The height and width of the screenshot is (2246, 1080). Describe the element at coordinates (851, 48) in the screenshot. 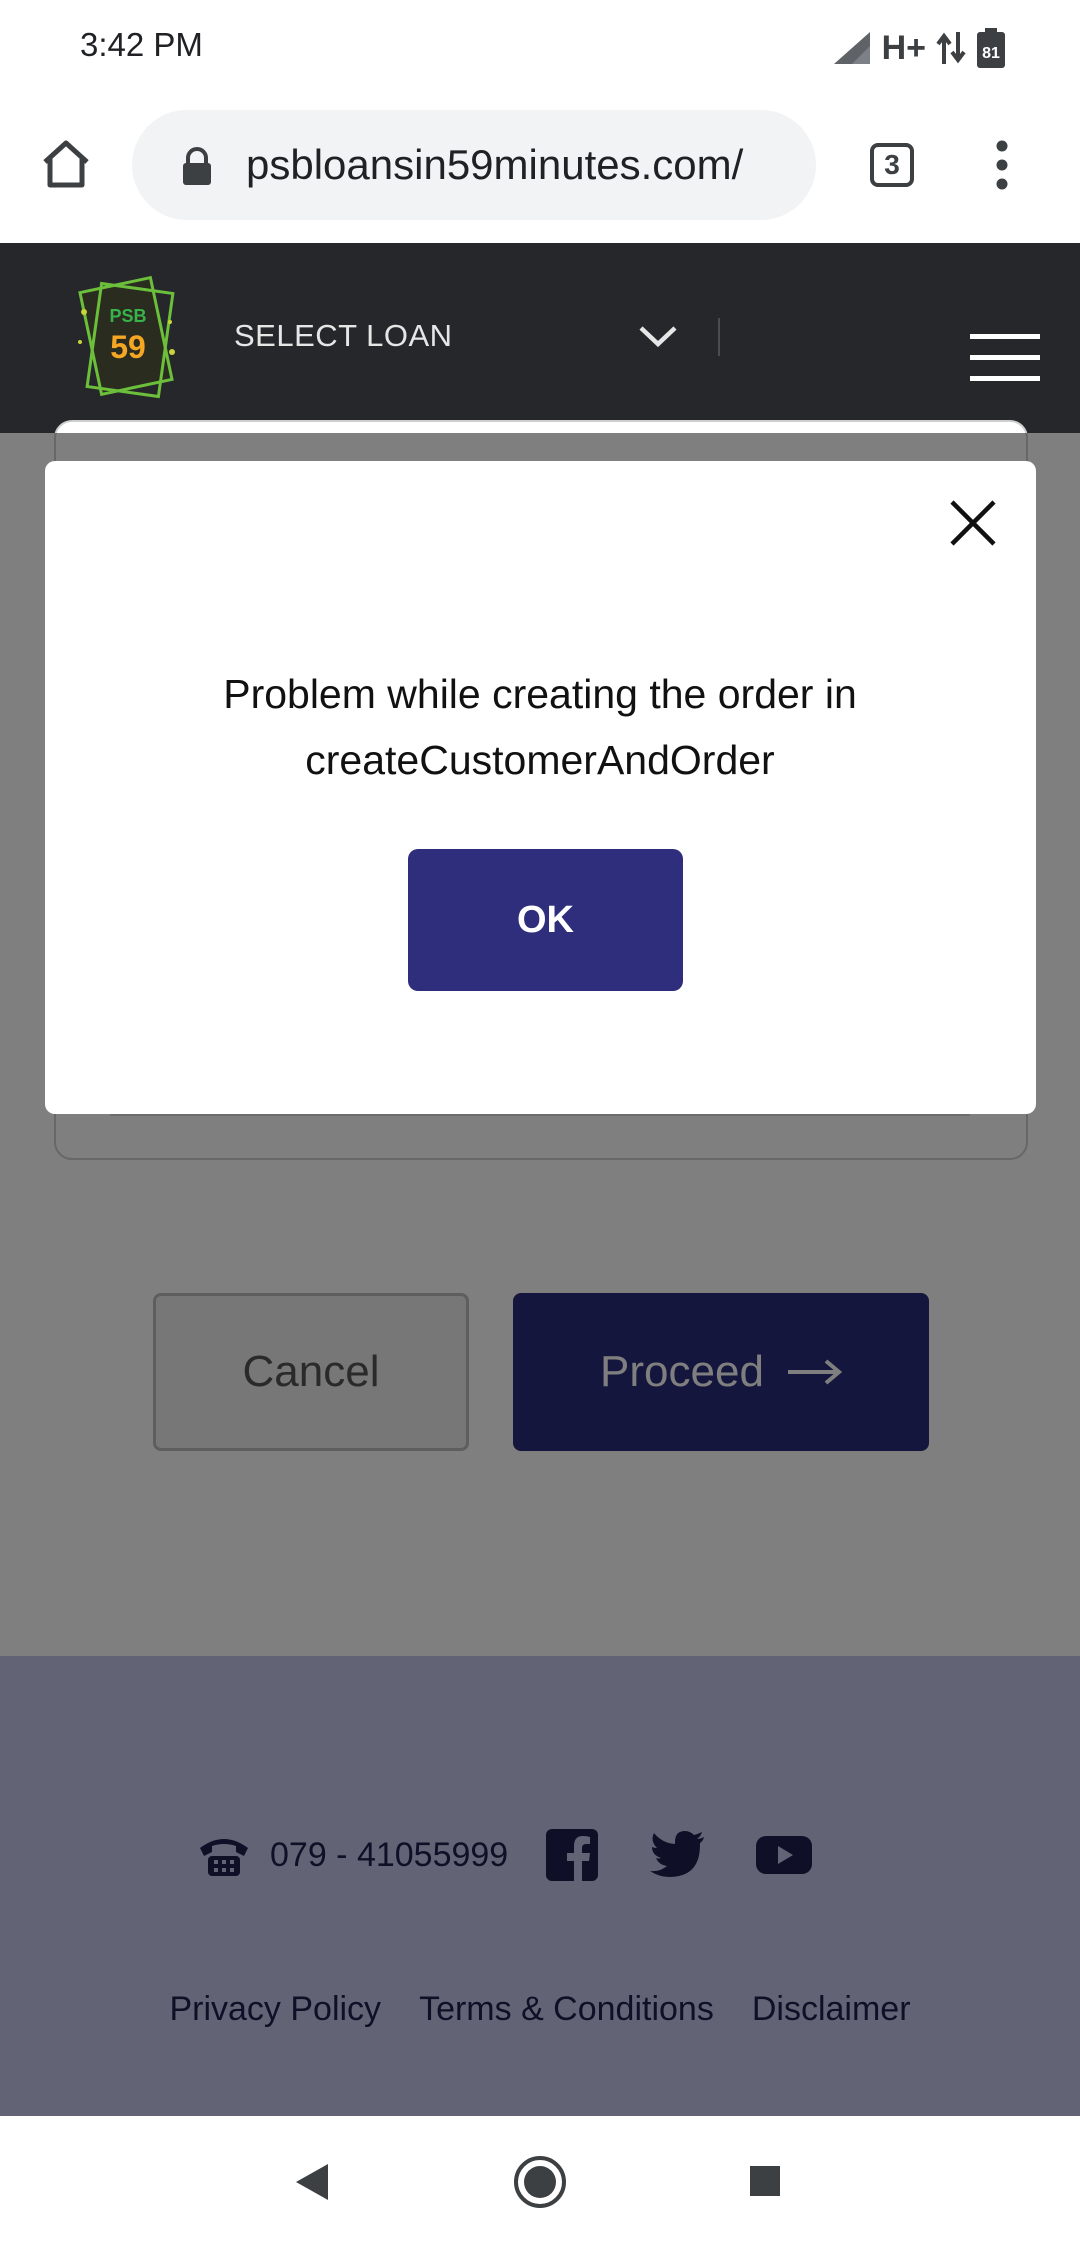

I see `signal-icon` at that location.